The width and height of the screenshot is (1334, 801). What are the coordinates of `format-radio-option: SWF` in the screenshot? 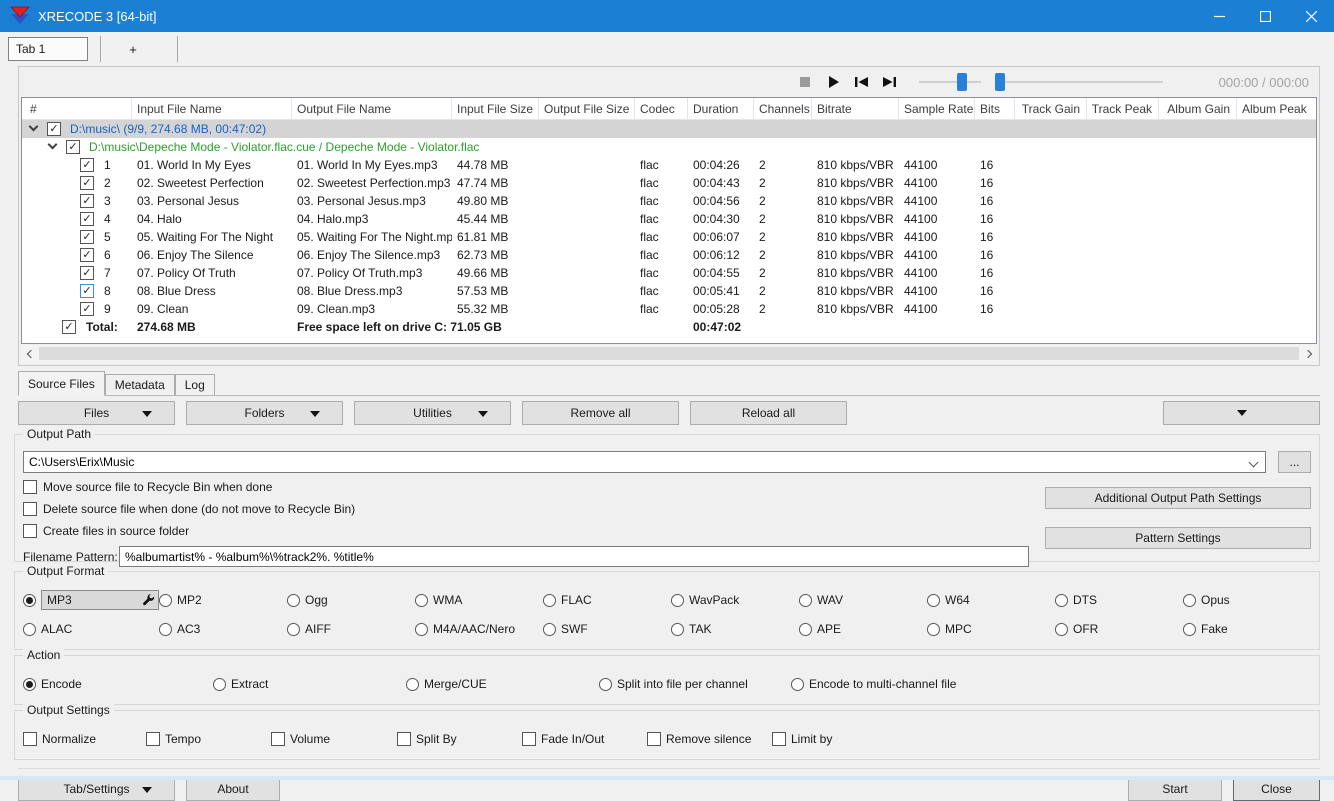 It's located at (607, 629).